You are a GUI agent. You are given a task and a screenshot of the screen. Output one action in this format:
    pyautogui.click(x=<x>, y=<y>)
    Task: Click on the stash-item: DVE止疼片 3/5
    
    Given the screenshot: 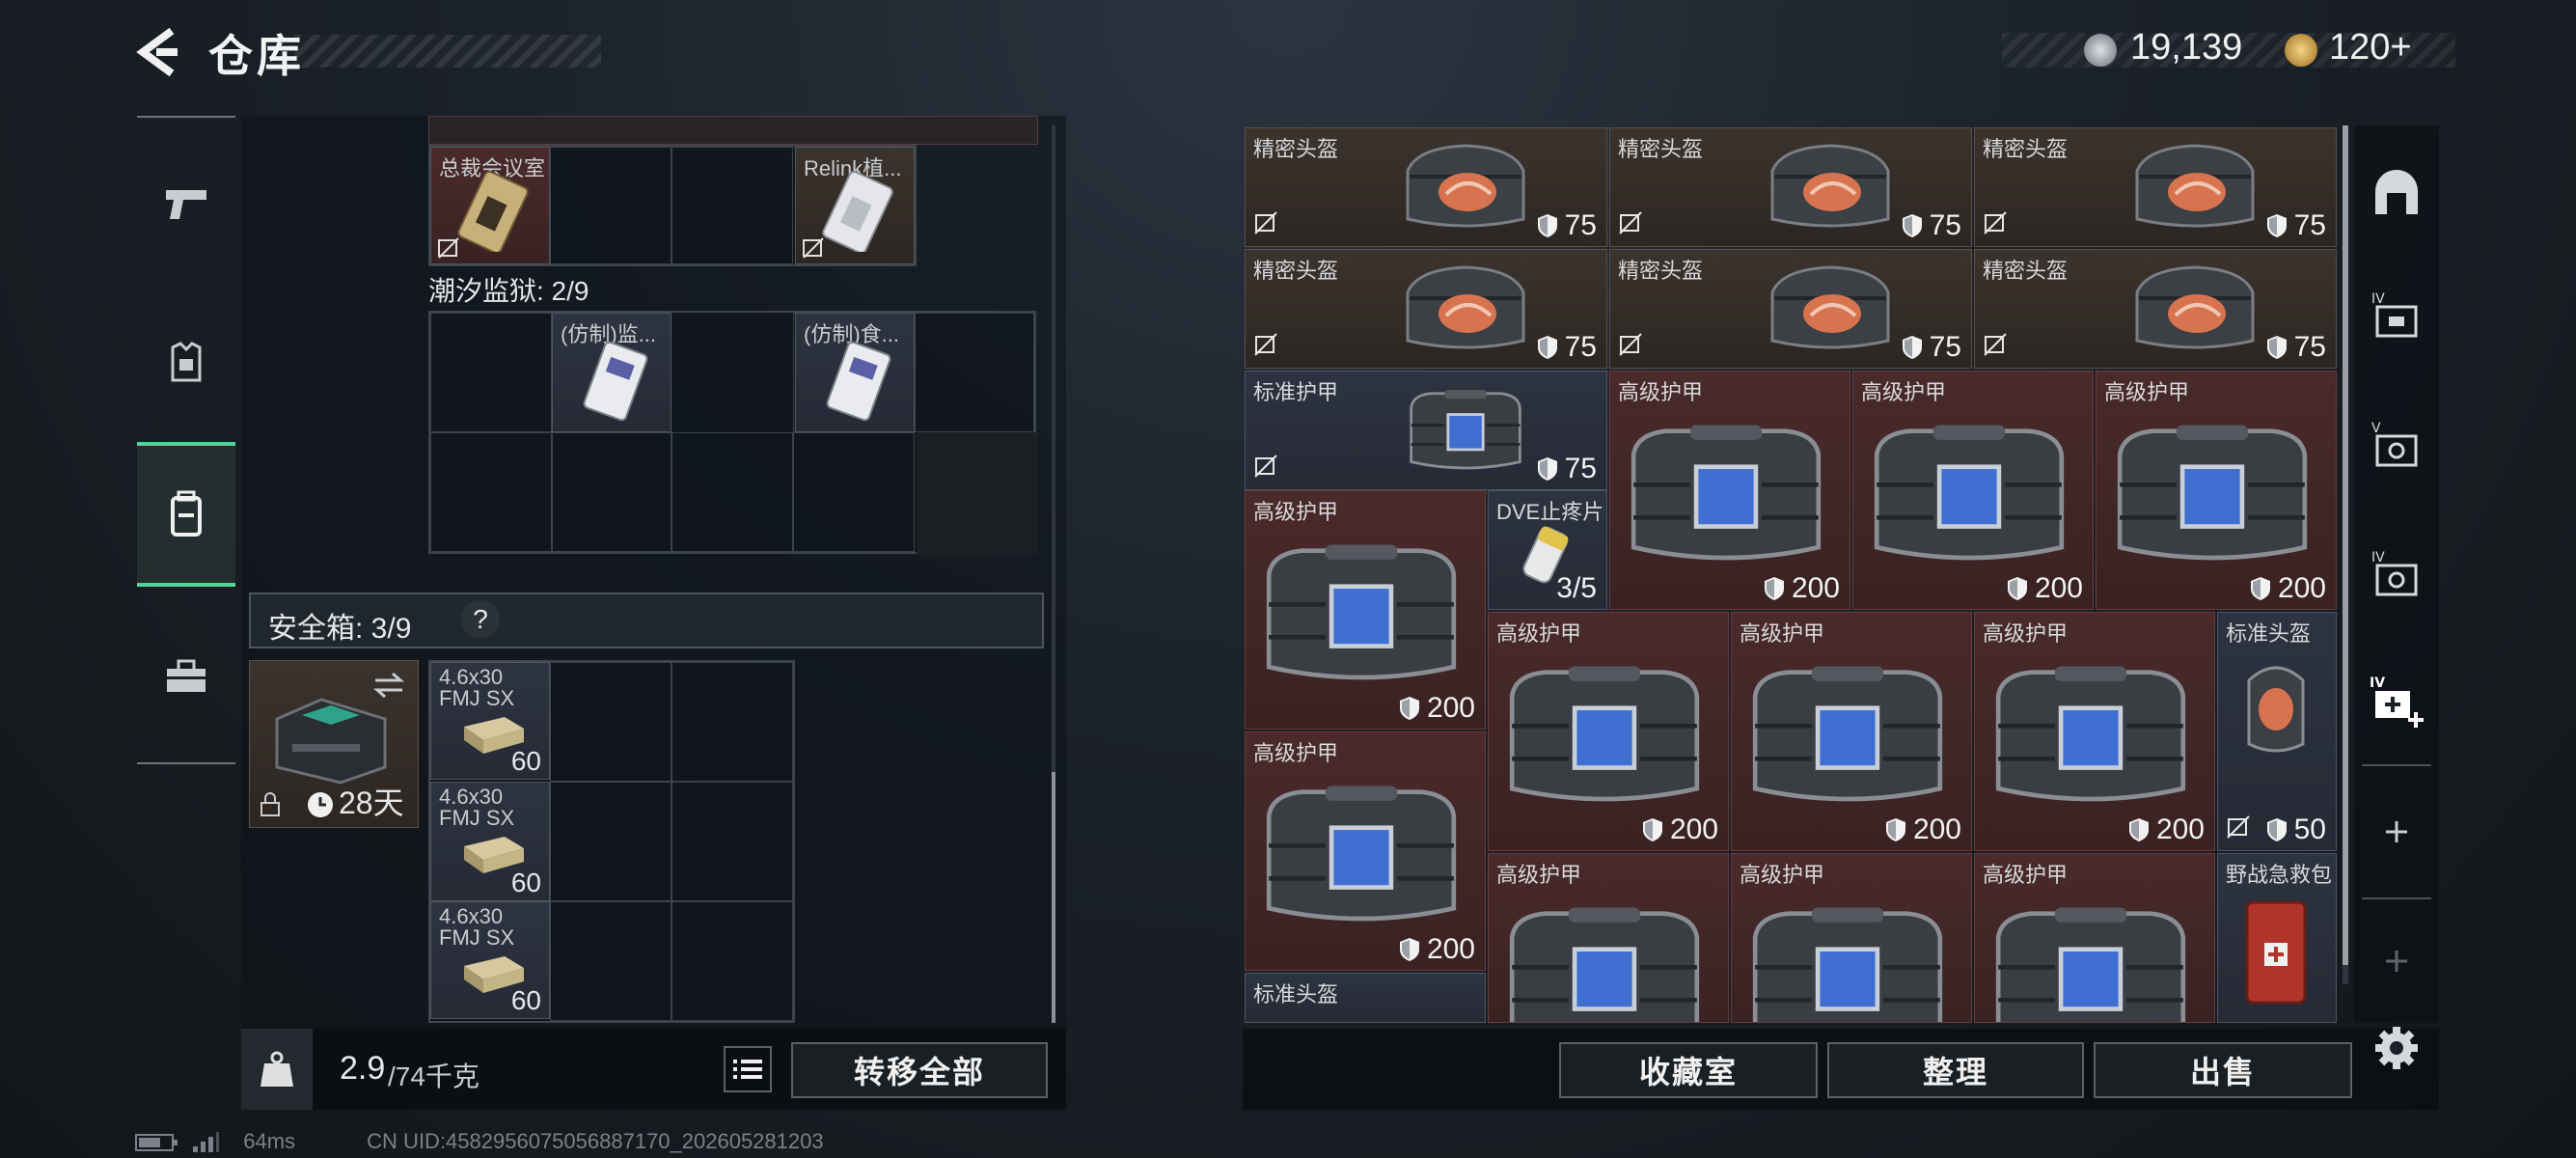 What is the action you would take?
    pyautogui.click(x=1548, y=550)
    